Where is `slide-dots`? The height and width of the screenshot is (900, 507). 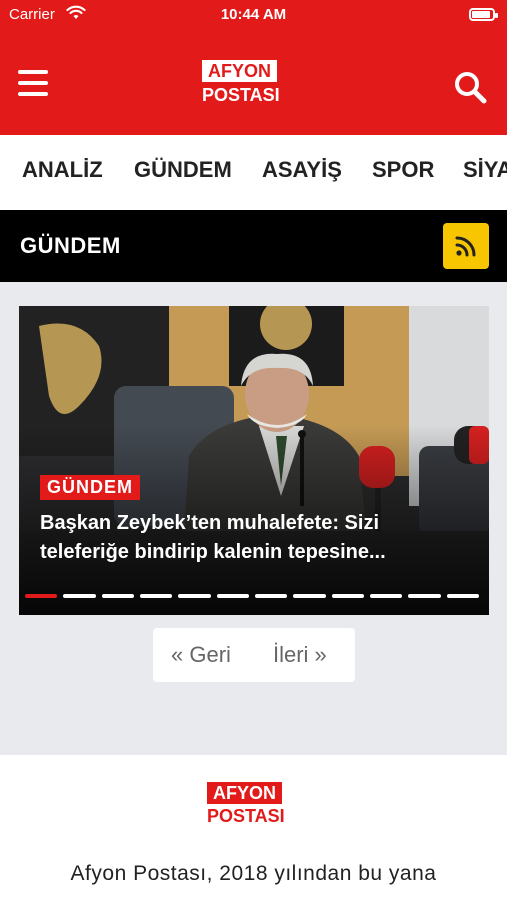 slide-dots is located at coordinates (255, 596).